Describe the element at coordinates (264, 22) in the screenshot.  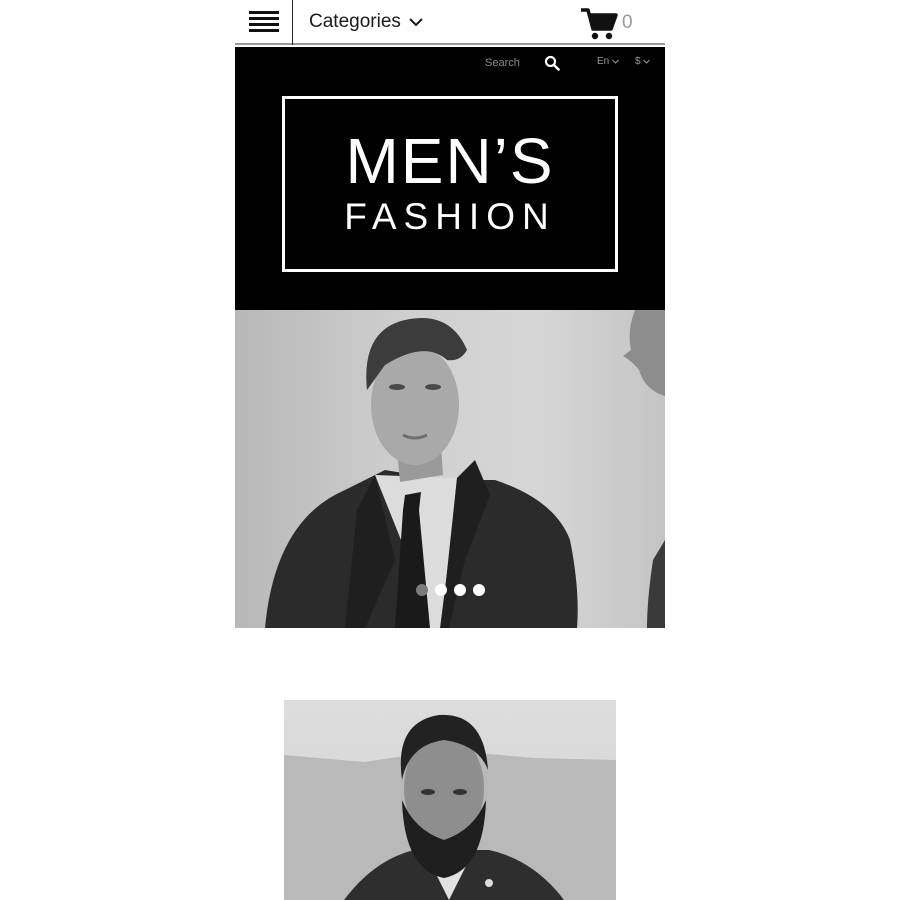
I see `menu-icon` at that location.